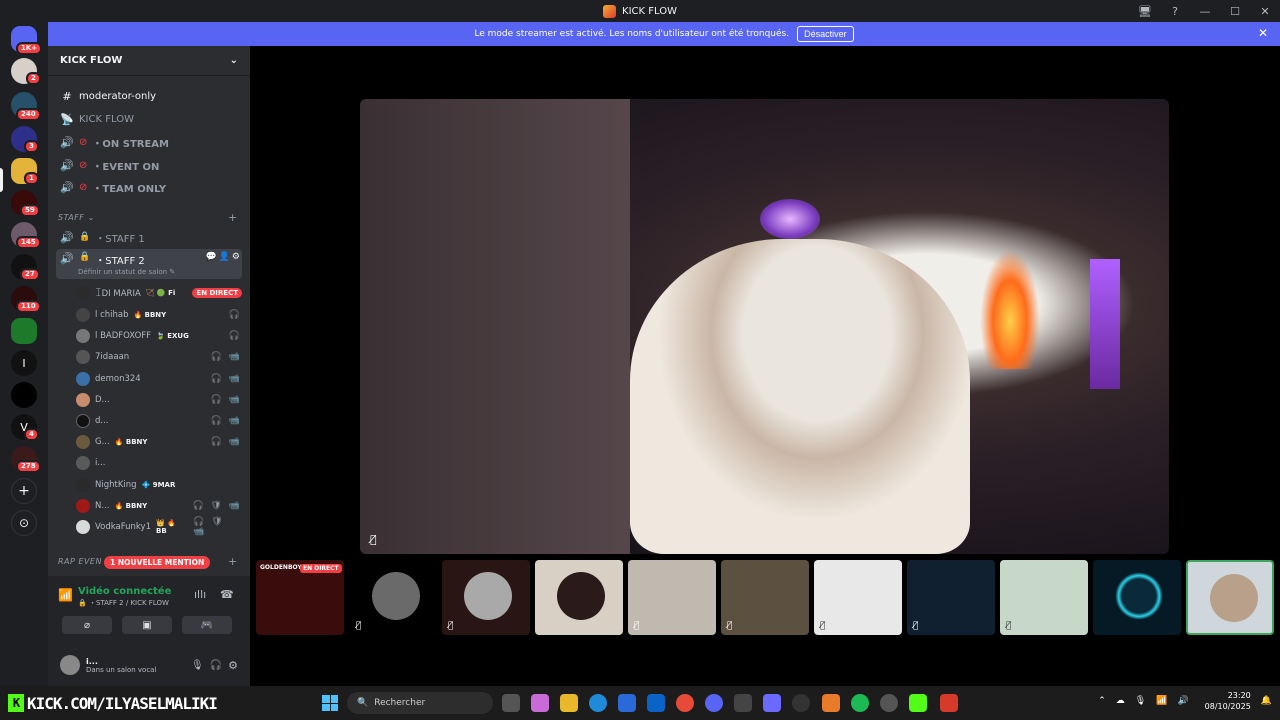  What do you see at coordinates (1145, 11) in the screenshot?
I see `inbox-icon: 🖥` at bounding box center [1145, 11].